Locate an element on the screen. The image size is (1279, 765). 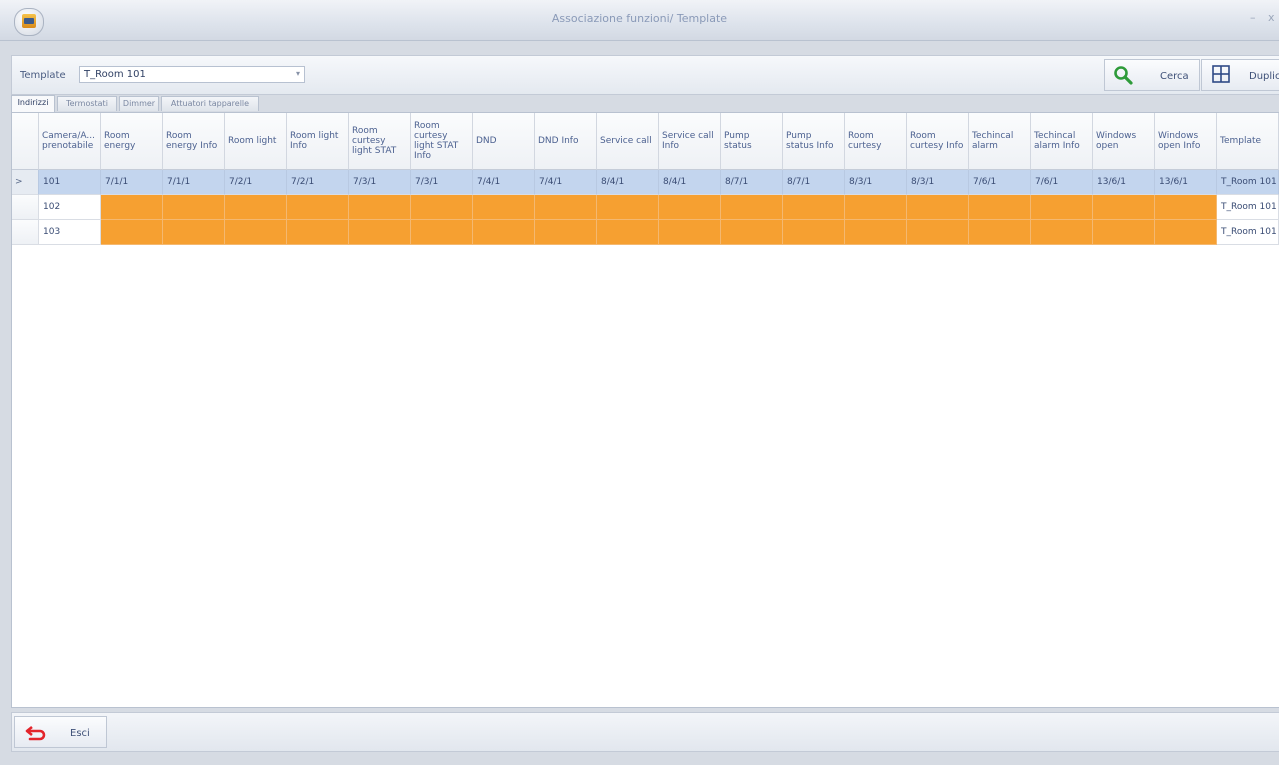
column-header: Service call Info is located at coordinates (690, 141).